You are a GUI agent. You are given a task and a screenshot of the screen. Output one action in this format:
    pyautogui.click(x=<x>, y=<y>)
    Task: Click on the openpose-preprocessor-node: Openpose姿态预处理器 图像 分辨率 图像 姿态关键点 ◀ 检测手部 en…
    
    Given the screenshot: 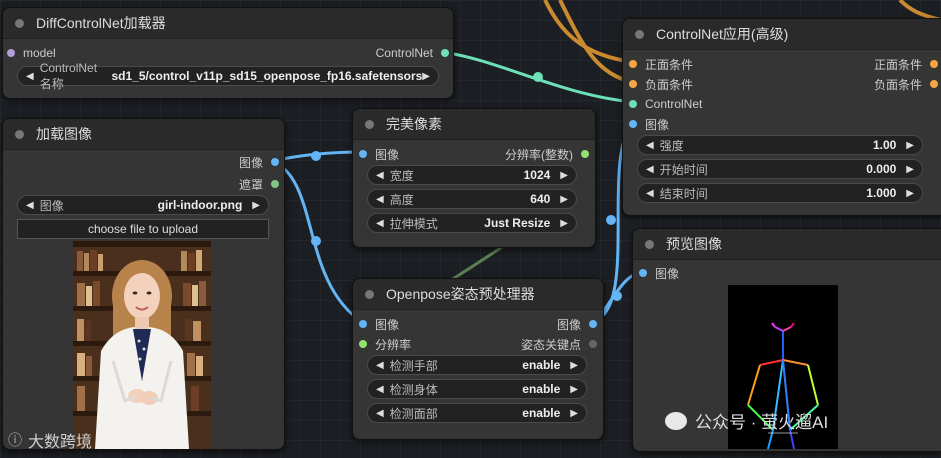 What is the action you would take?
    pyautogui.click(x=478, y=359)
    